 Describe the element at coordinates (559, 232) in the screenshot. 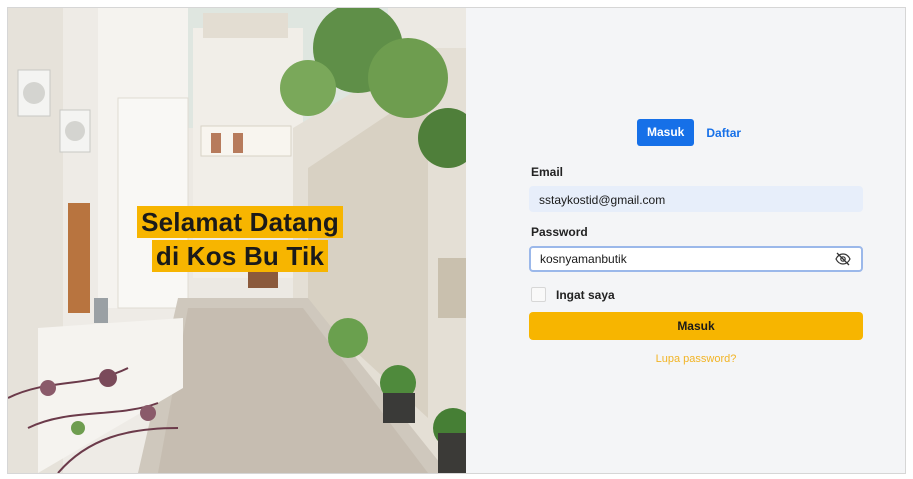

I see `password-label: Password` at that location.